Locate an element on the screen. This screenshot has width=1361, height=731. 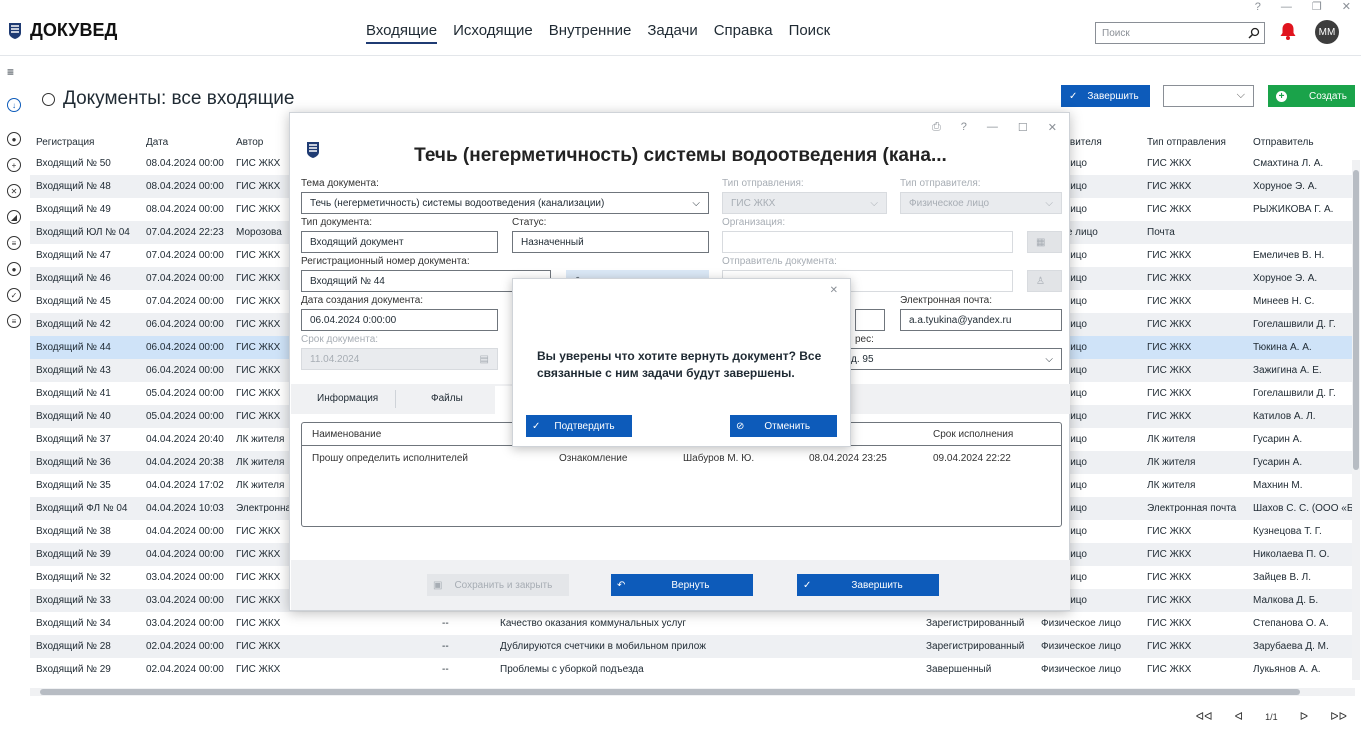
nav-search: Поиск is located at coordinates (810, 33).